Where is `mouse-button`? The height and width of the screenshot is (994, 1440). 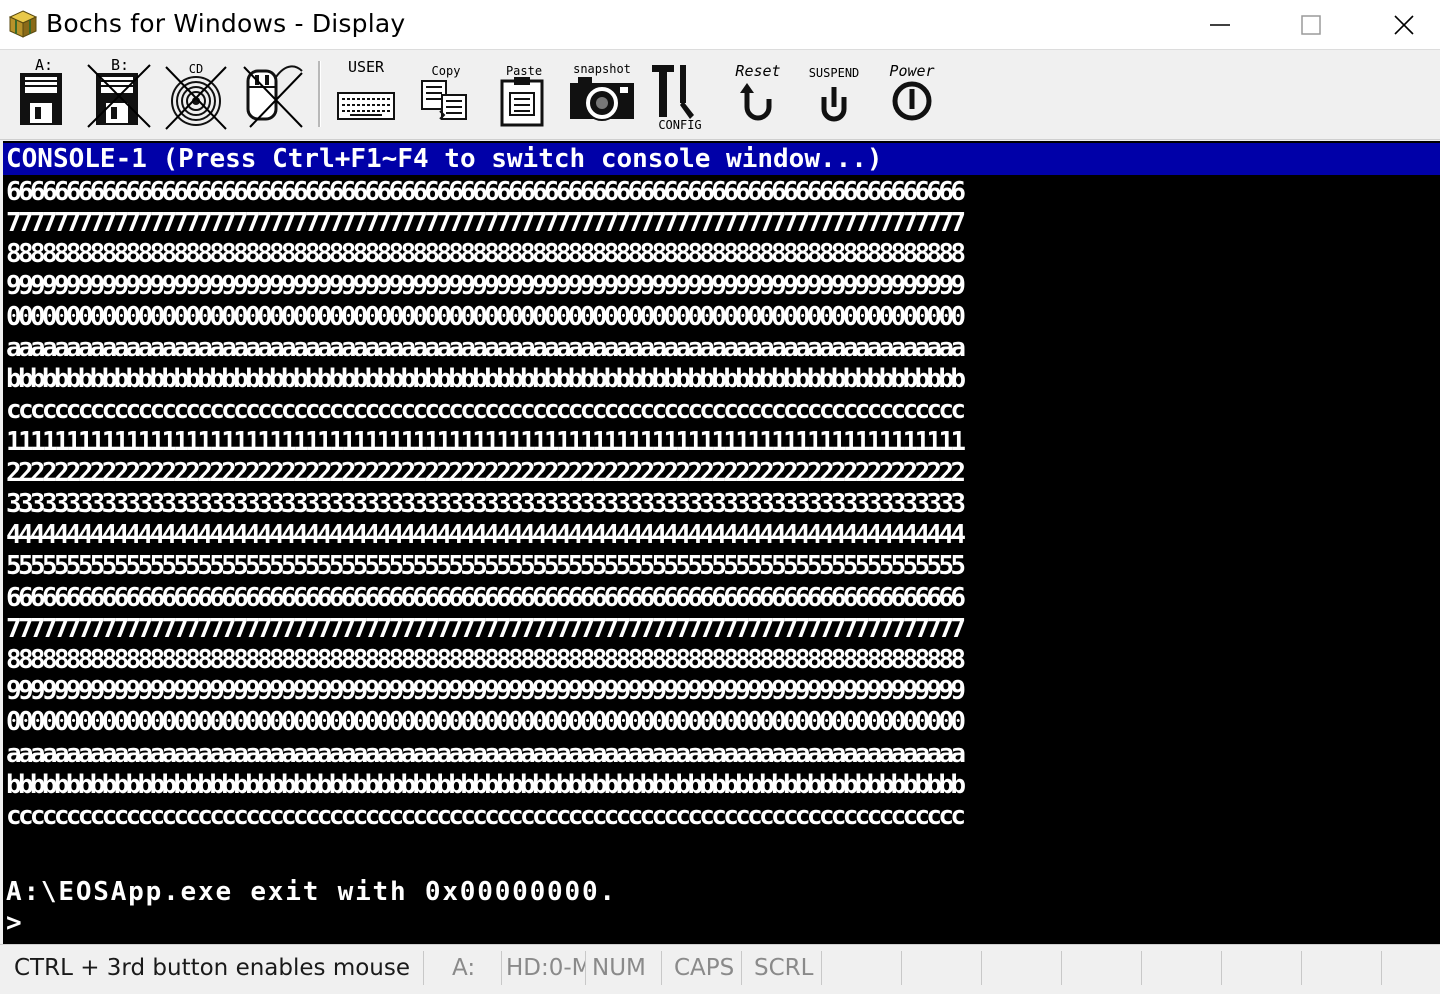 mouse-button is located at coordinates (274, 95).